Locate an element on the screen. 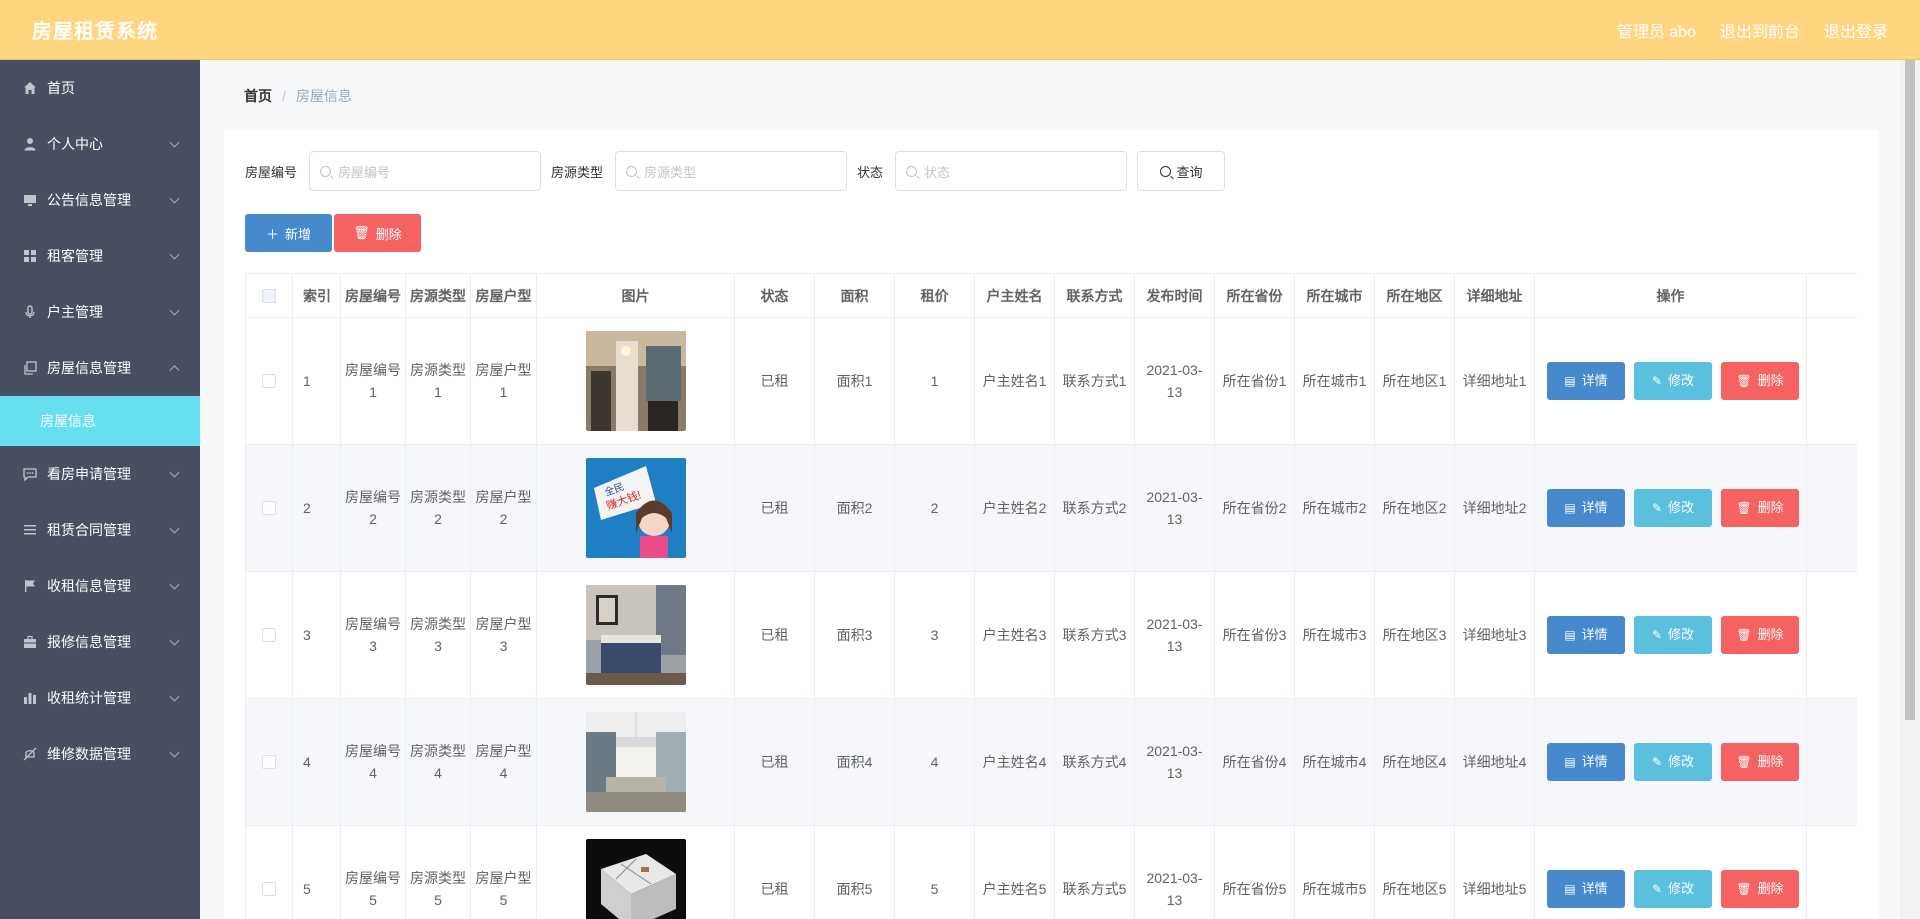 The width and height of the screenshot is (1920, 919). sidebar-item-4: 户主管理 is located at coordinates (100, 312).